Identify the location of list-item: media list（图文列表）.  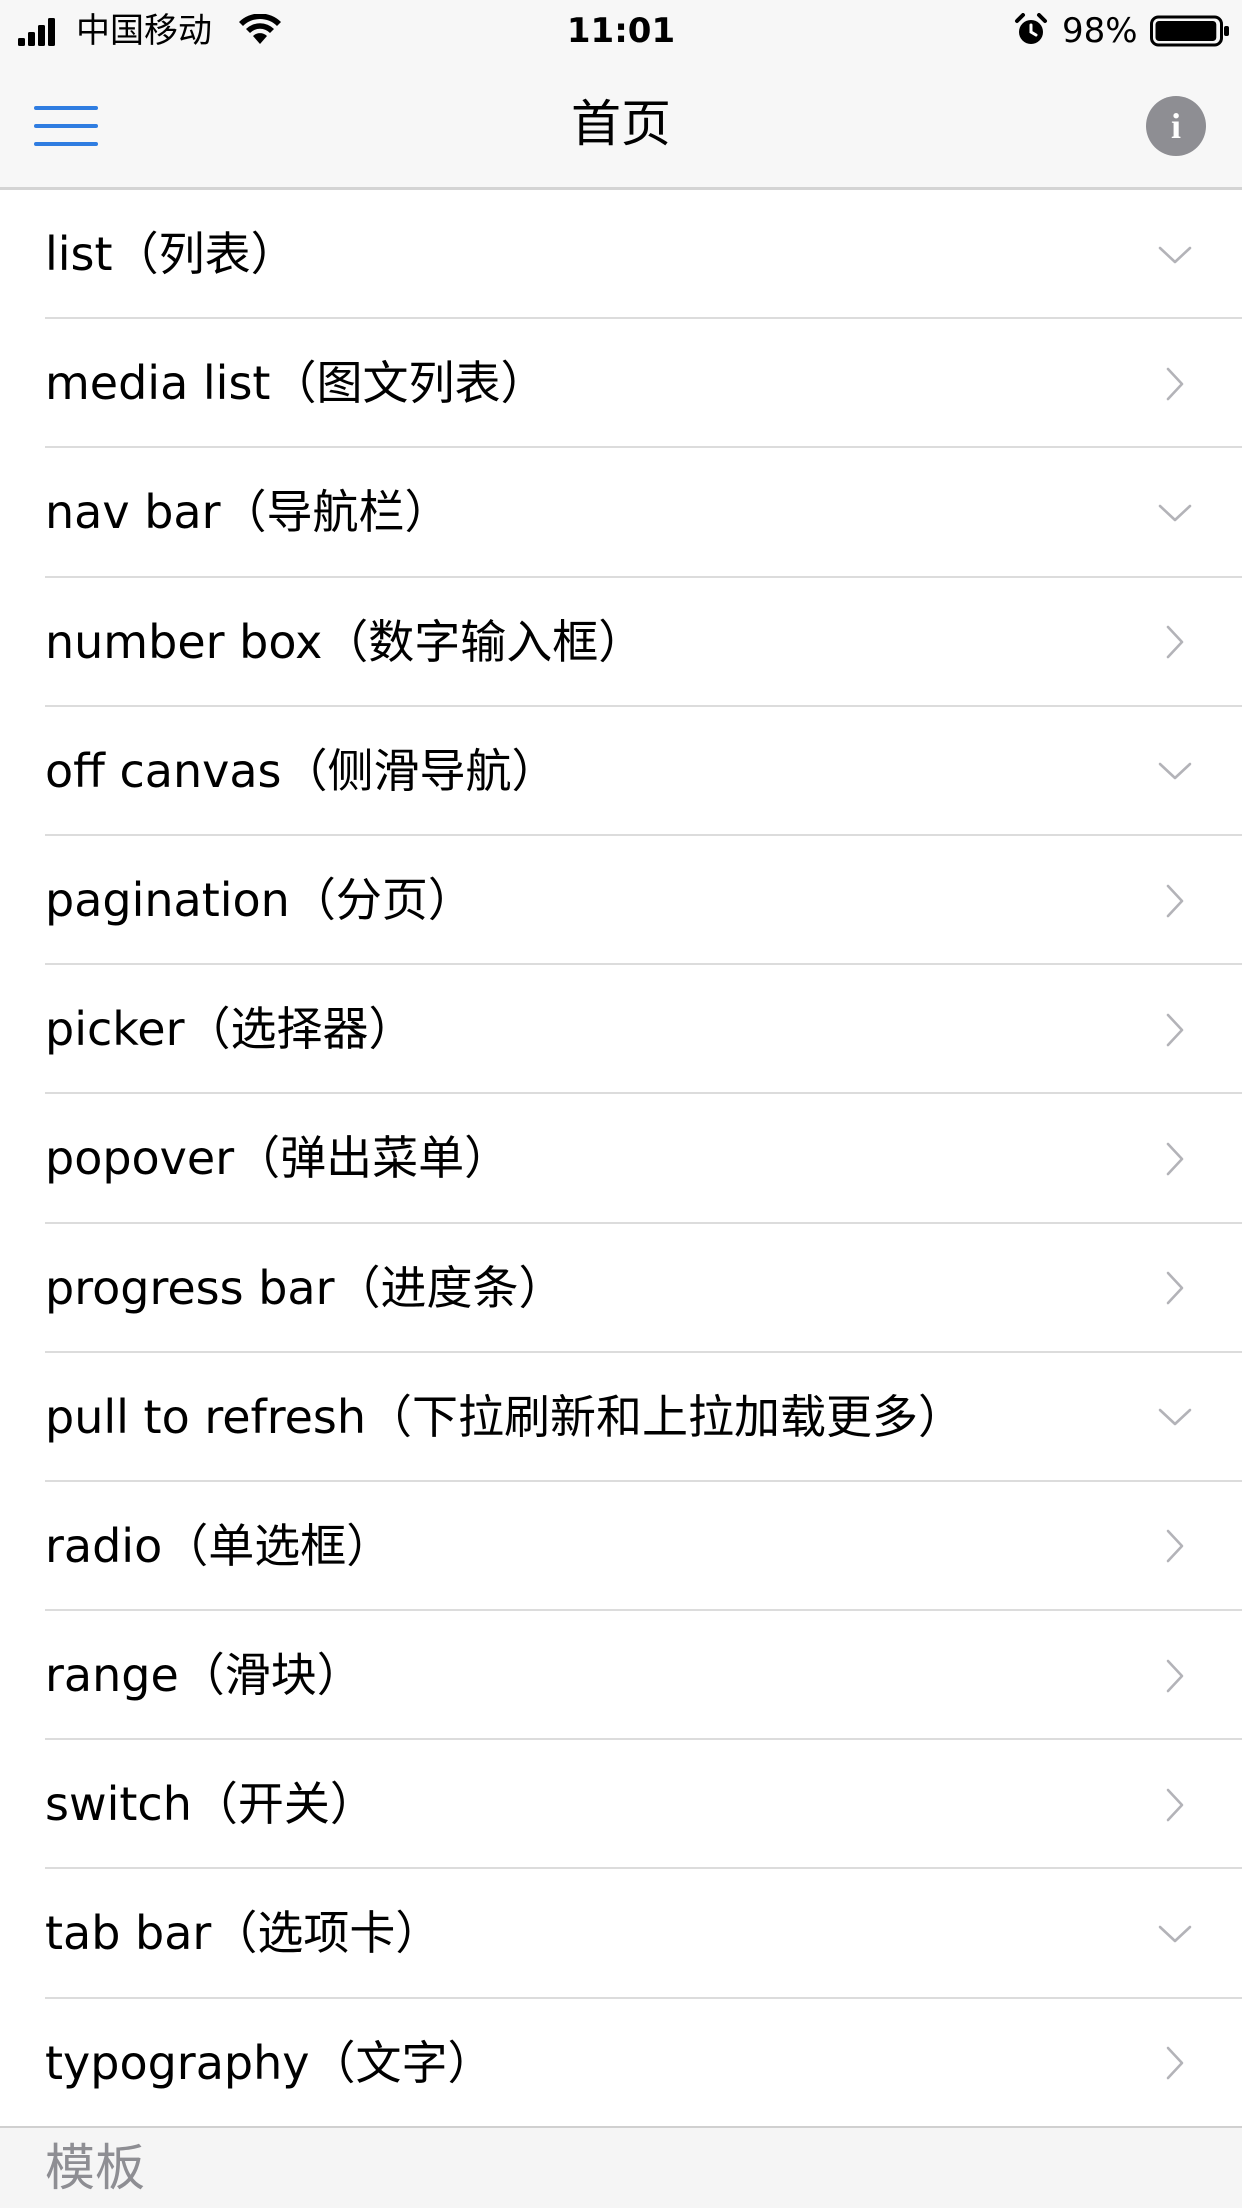
(621, 384).